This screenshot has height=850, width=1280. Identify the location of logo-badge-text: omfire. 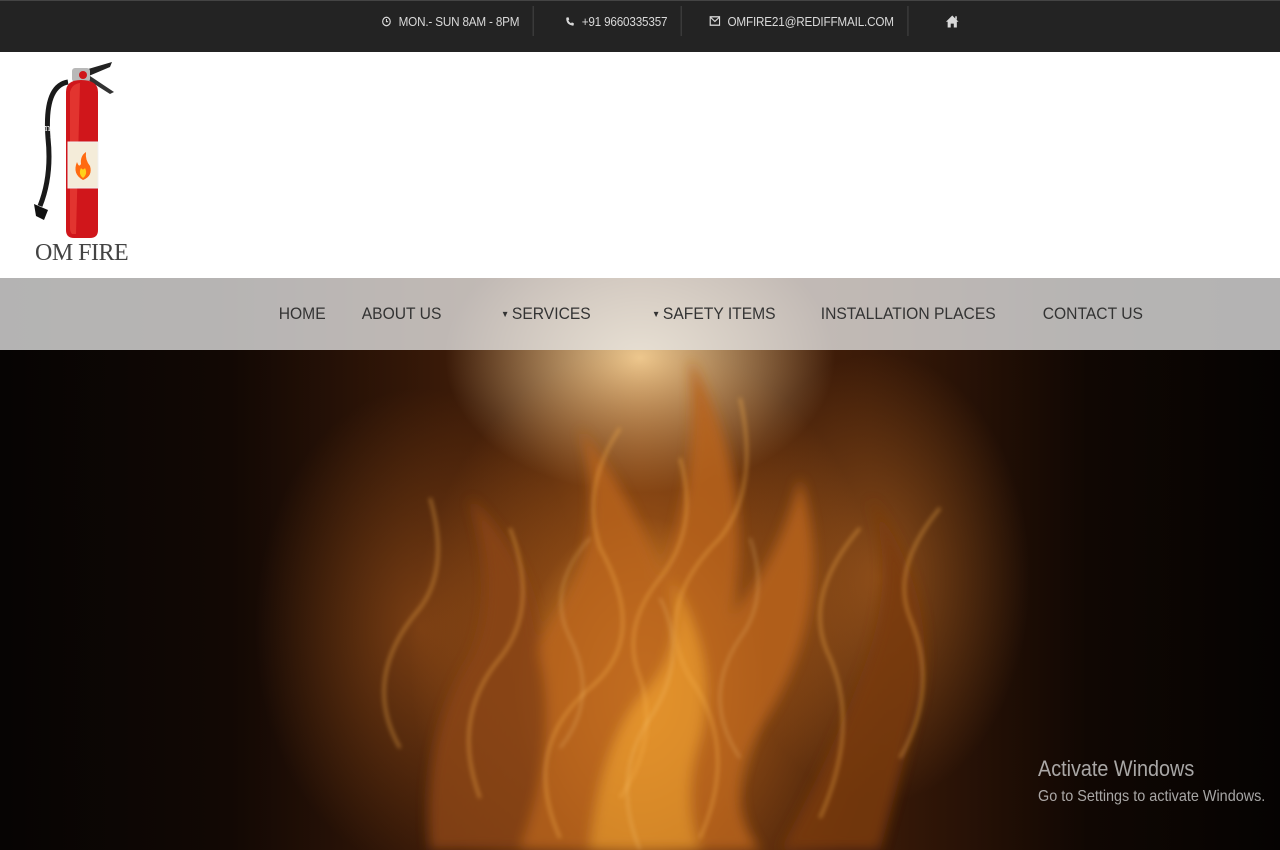
(51, 128).